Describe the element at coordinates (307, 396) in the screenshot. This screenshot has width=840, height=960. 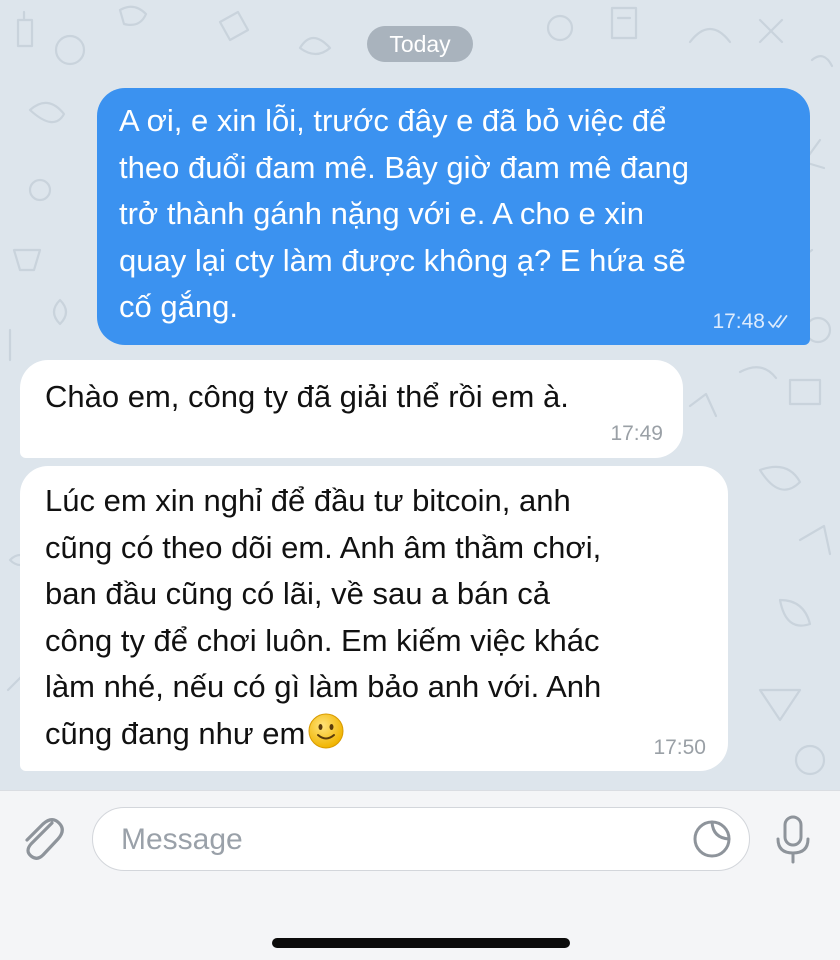
I see `message-text: Chào em, công ty đã giải thể rồi em à.` at that location.